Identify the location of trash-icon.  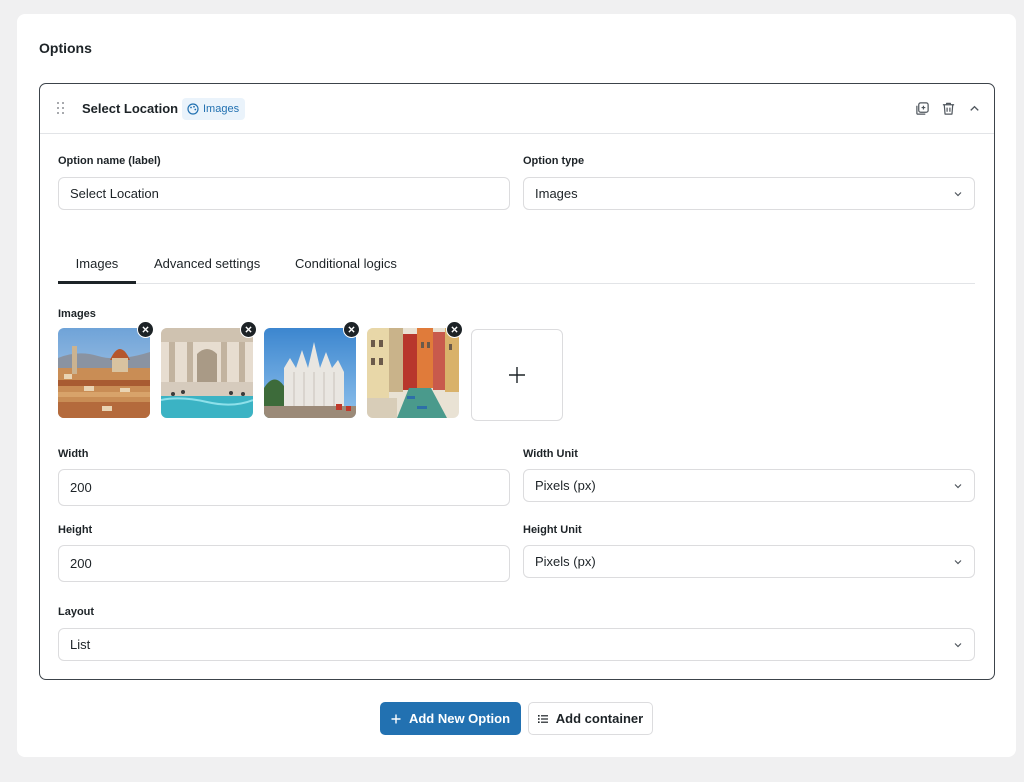
(948, 108).